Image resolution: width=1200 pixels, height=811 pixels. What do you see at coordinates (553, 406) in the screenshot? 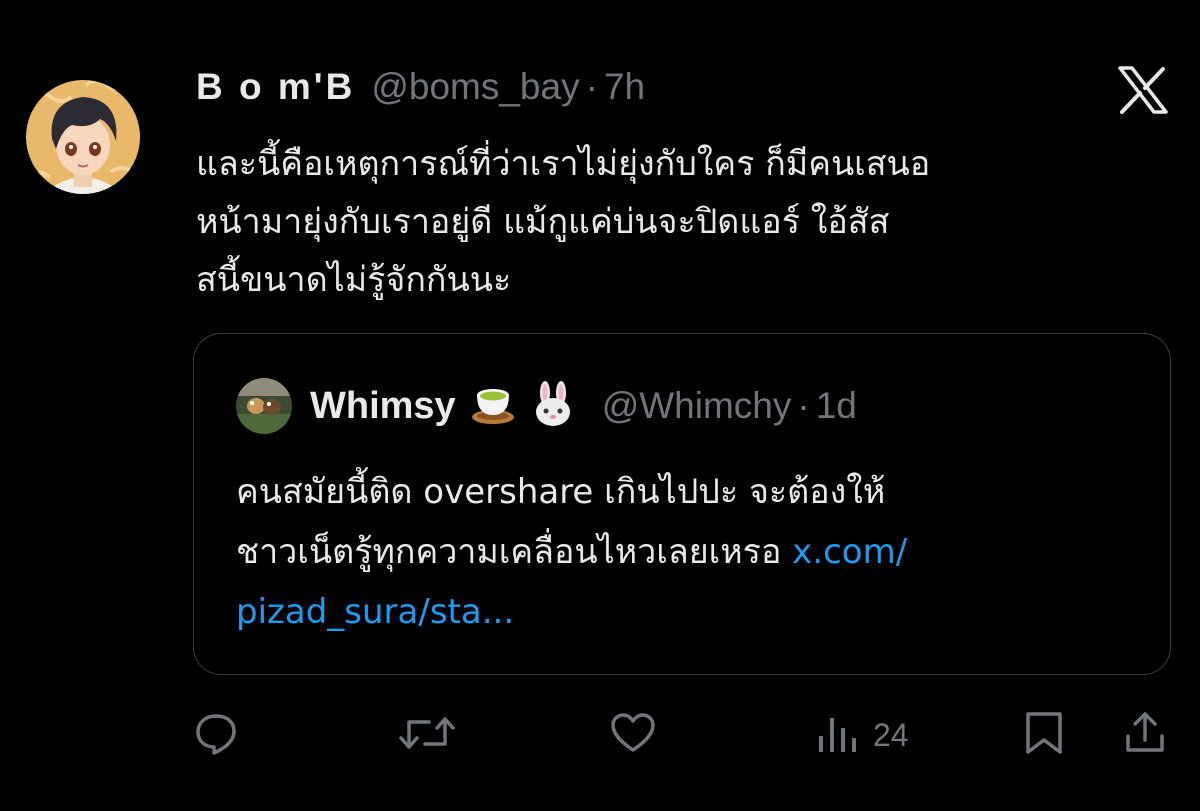
I see `rabbit-face-icon` at bounding box center [553, 406].